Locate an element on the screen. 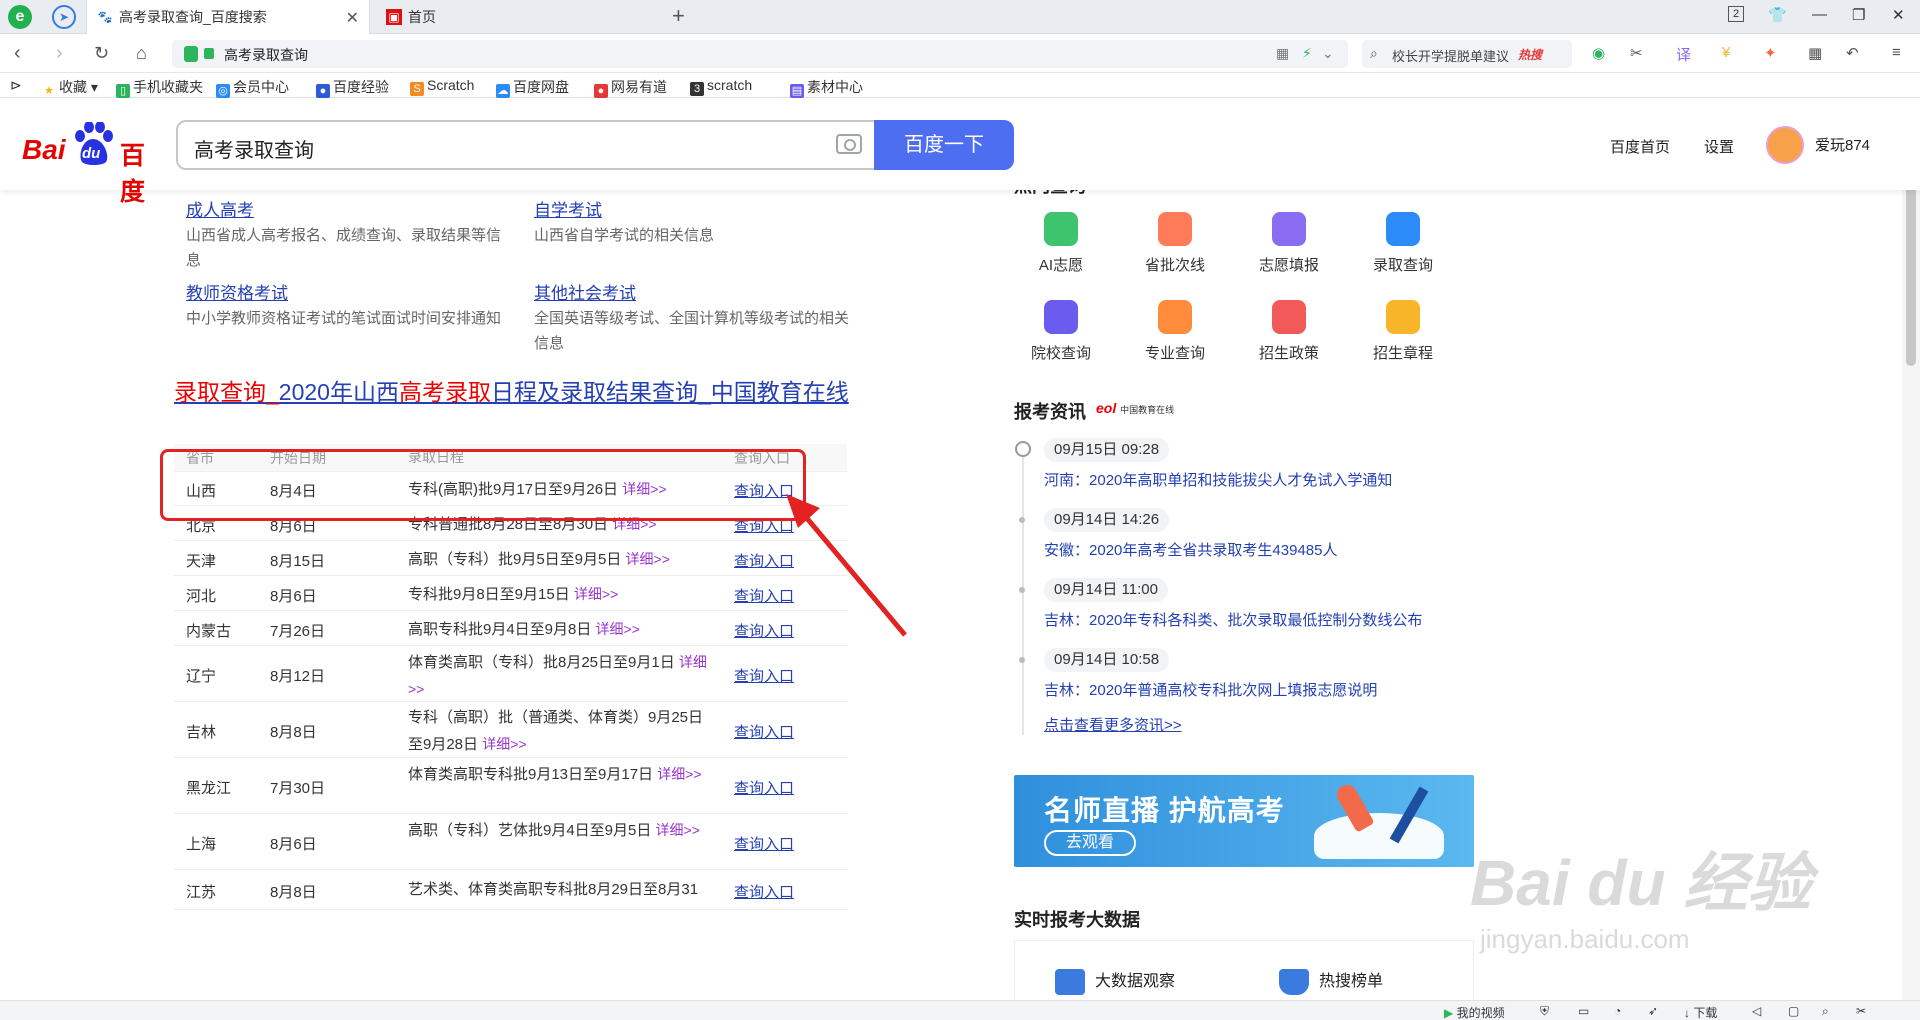  live-banner: 名师直播 护航高考 去观看 is located at coordinates (1244, 821).